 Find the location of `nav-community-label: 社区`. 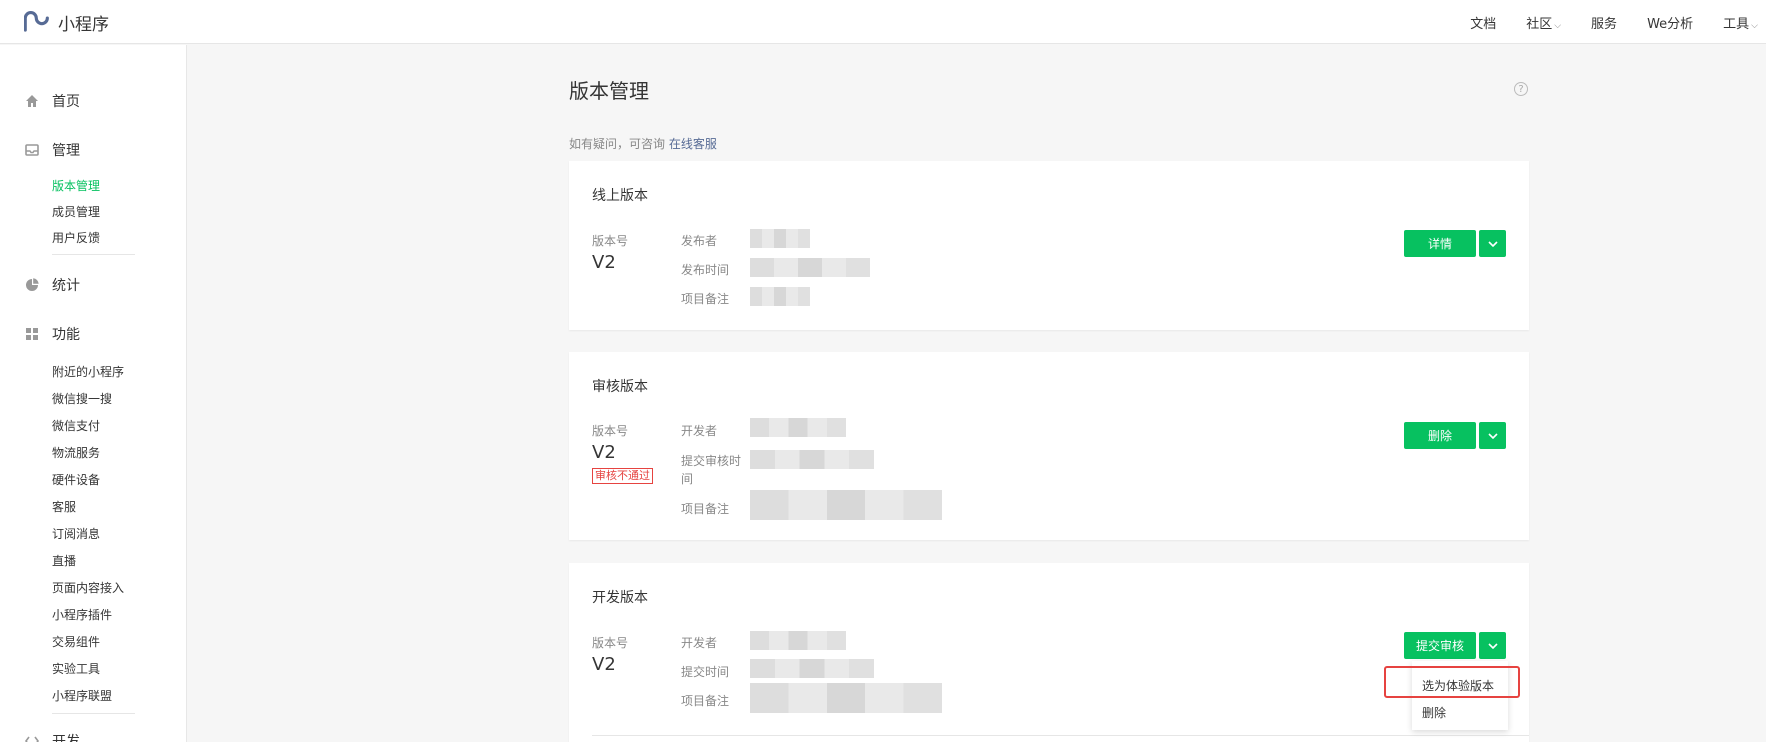

nav-community-label: 社区 is located at coordinates (1539, 24).